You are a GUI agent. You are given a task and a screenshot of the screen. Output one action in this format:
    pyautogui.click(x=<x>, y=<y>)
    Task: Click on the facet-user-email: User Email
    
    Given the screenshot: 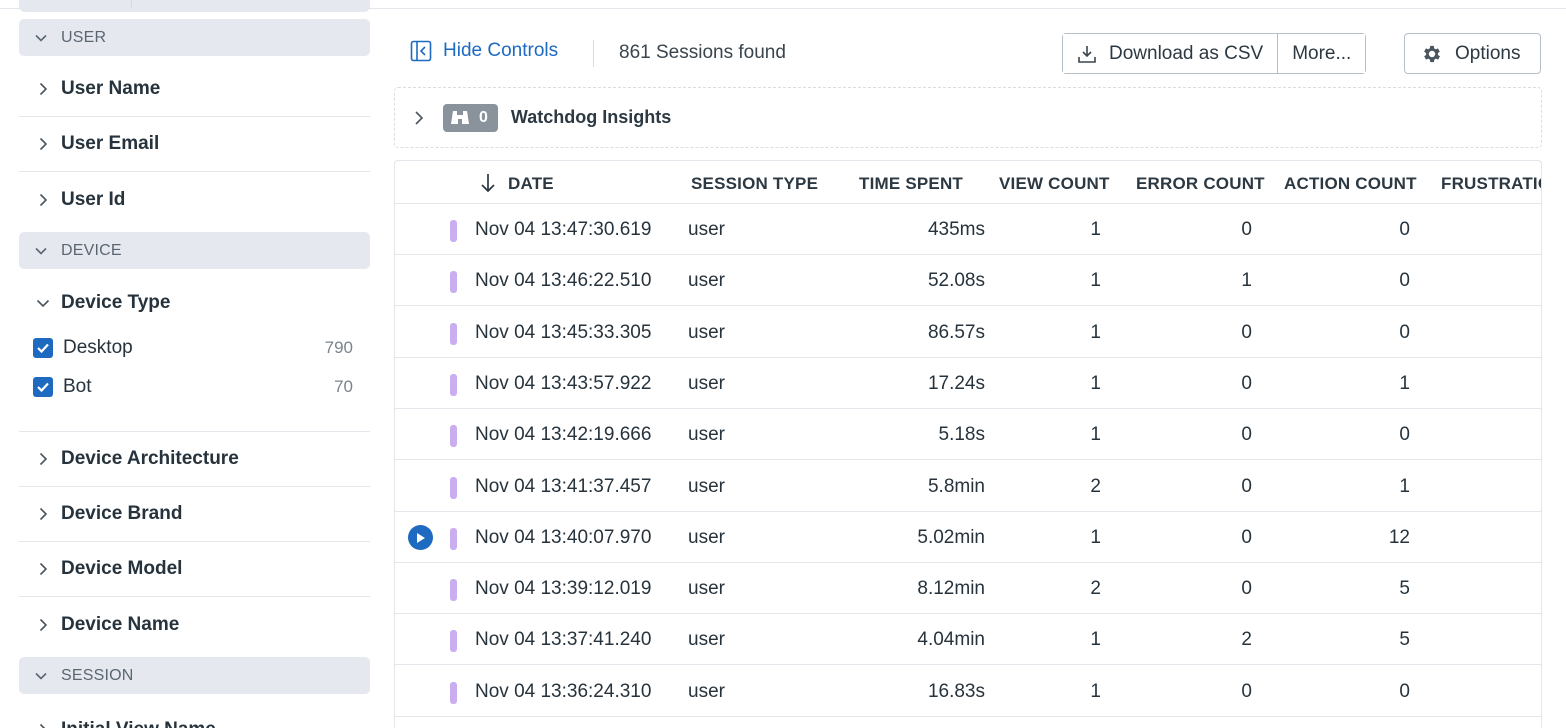 What is the action you would take?
    pyautogui.click(x=194, y=144)
    